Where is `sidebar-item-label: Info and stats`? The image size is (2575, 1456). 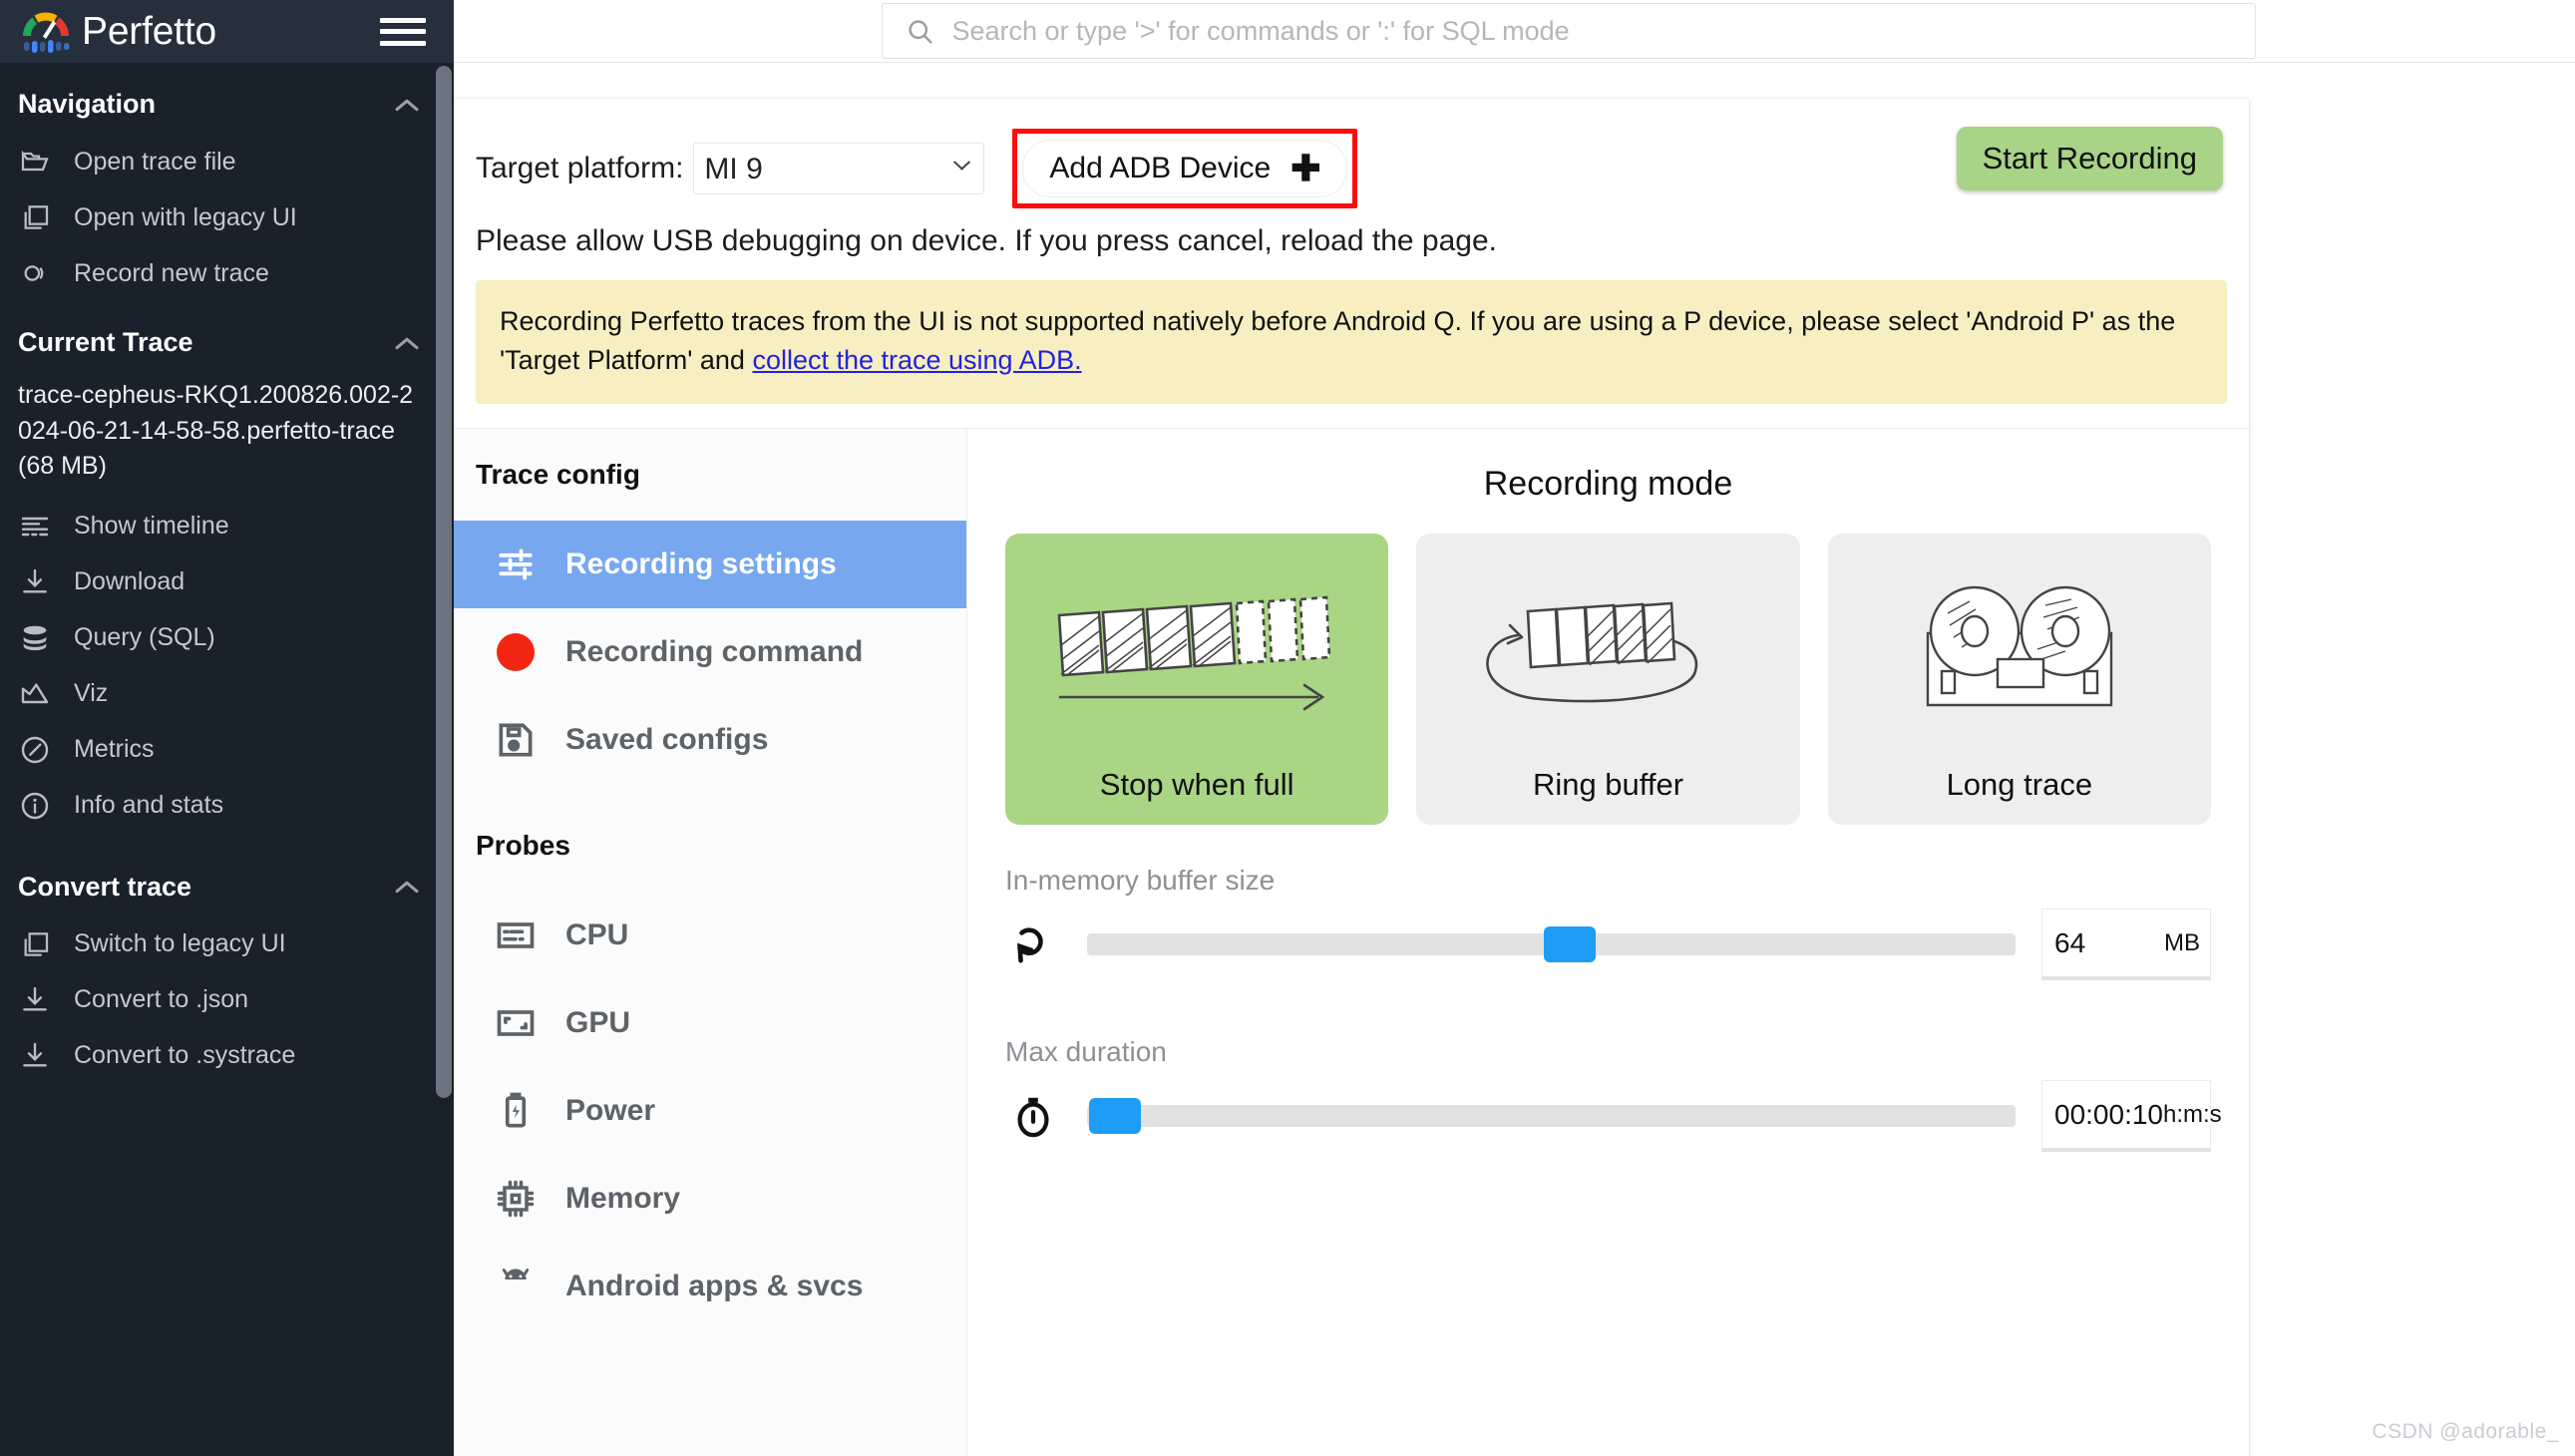
sidebar-item-label: Info and stats is located at coordinates (149, 805).